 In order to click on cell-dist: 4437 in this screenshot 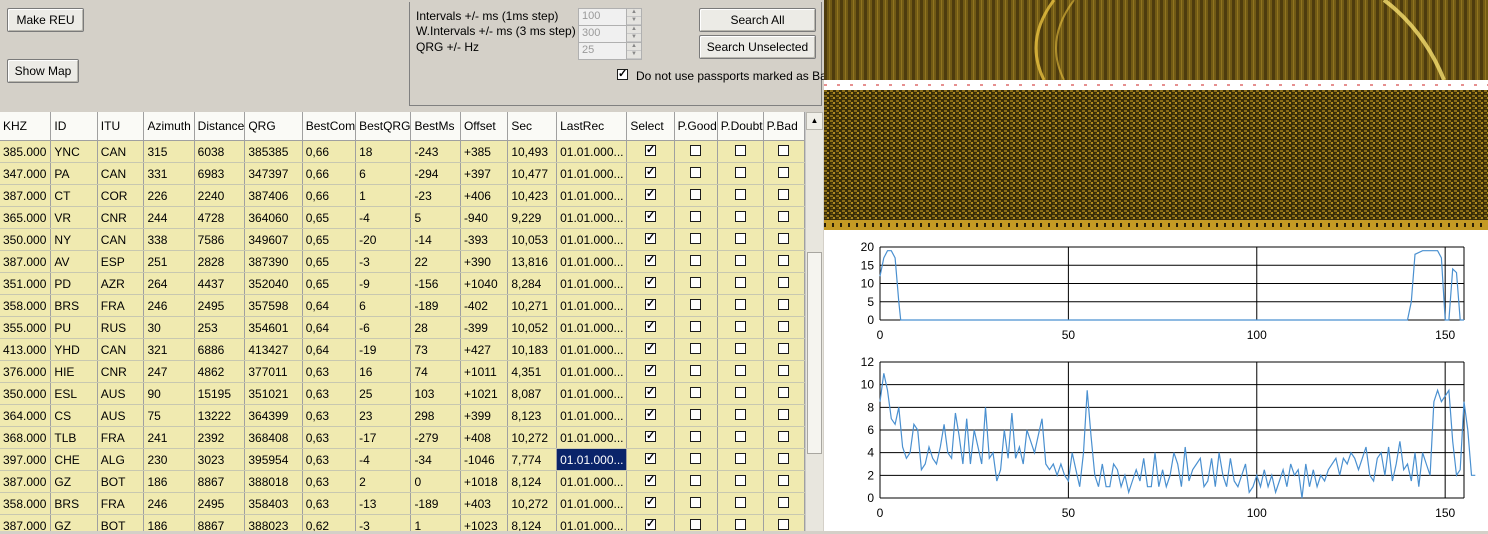, I will do `click(220, 283)`.